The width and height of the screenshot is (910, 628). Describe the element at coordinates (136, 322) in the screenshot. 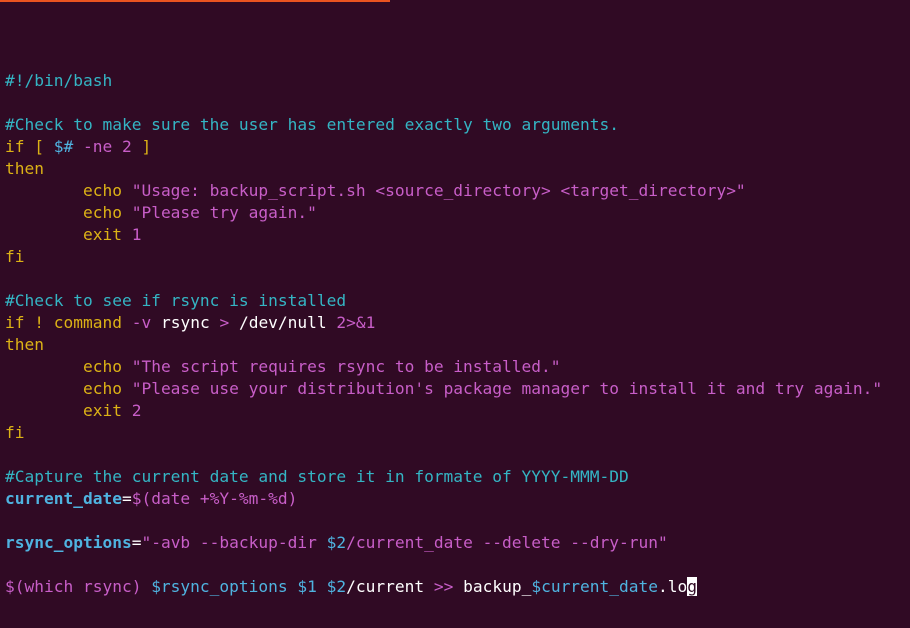

I see `code-token-option: -v` at that location.